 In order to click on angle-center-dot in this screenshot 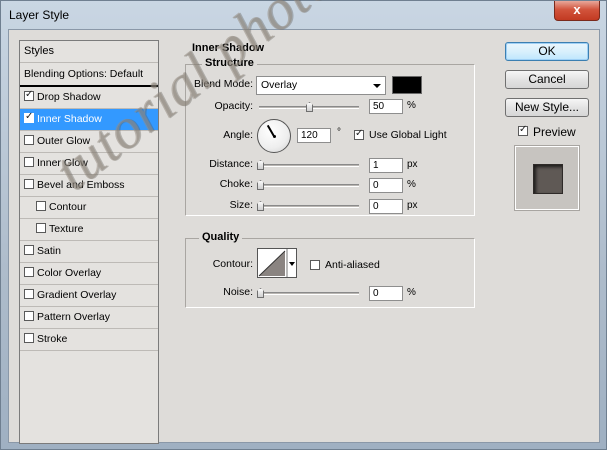, I will do `click(274, 136)`.